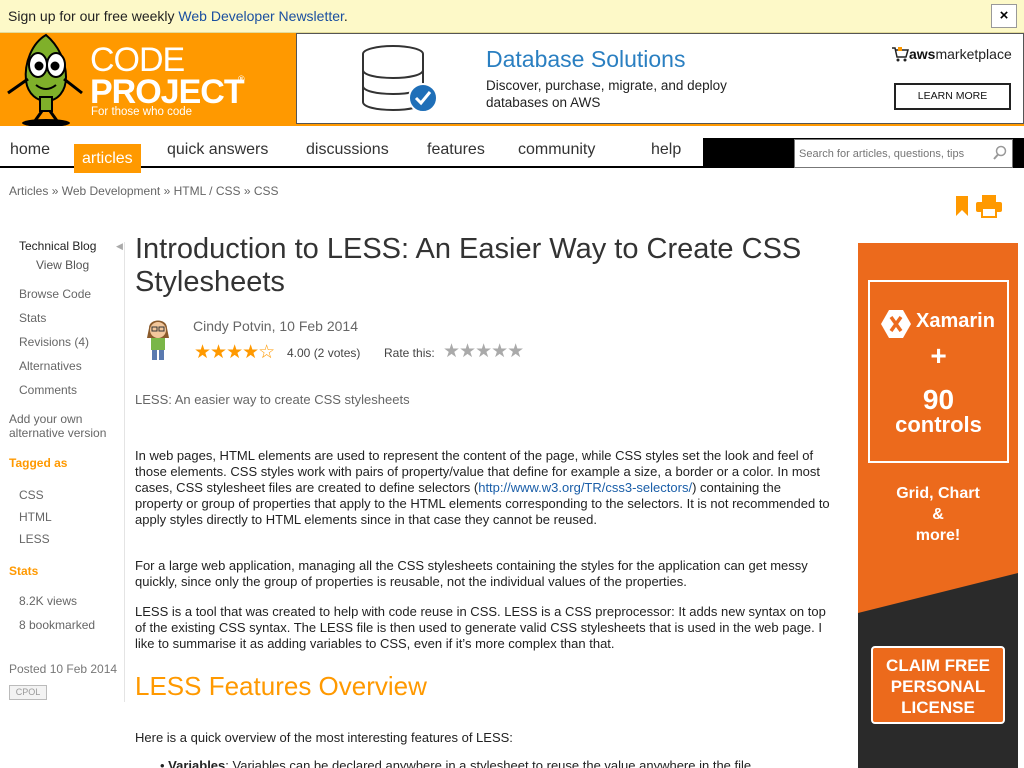 The width and height of the screenshot is (1024, 768). Describe the element at coordinates (556, 150) in the screenshot. I see `nav-community: community` at that location.